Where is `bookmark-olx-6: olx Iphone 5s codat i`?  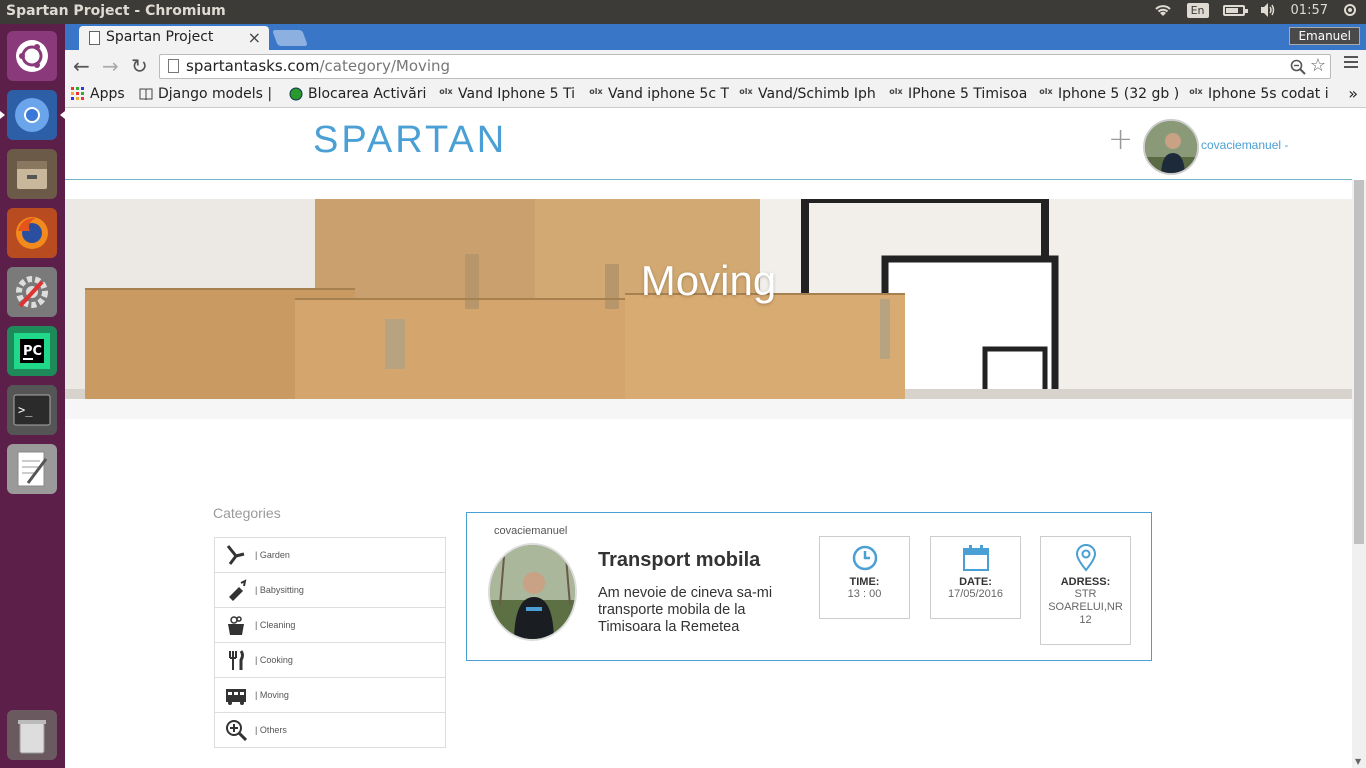
bookmark-olx-6: olx Iphone 5s codat i is located at coordinates (1259, 94).